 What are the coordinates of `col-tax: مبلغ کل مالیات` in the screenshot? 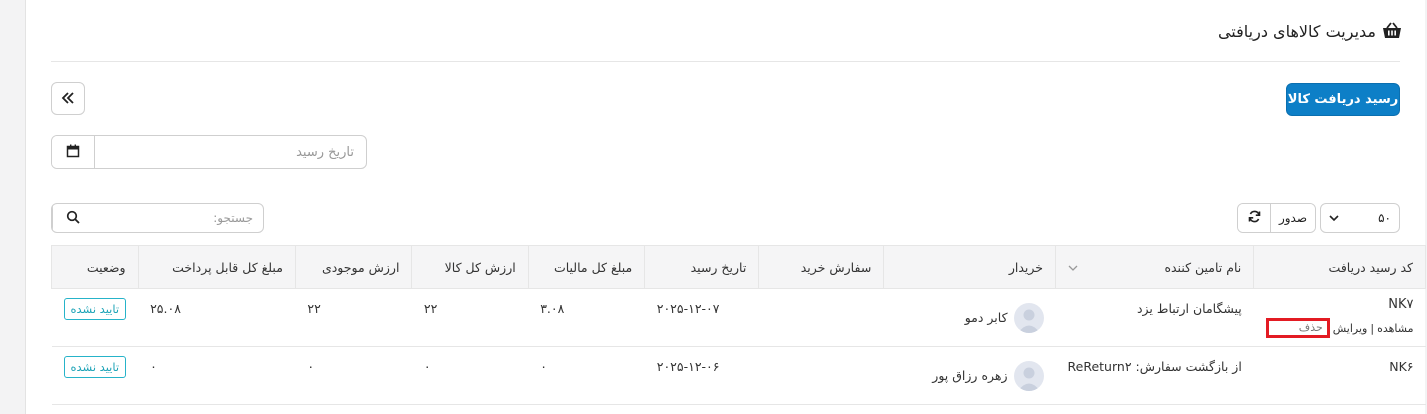 It's located at (586, 267).